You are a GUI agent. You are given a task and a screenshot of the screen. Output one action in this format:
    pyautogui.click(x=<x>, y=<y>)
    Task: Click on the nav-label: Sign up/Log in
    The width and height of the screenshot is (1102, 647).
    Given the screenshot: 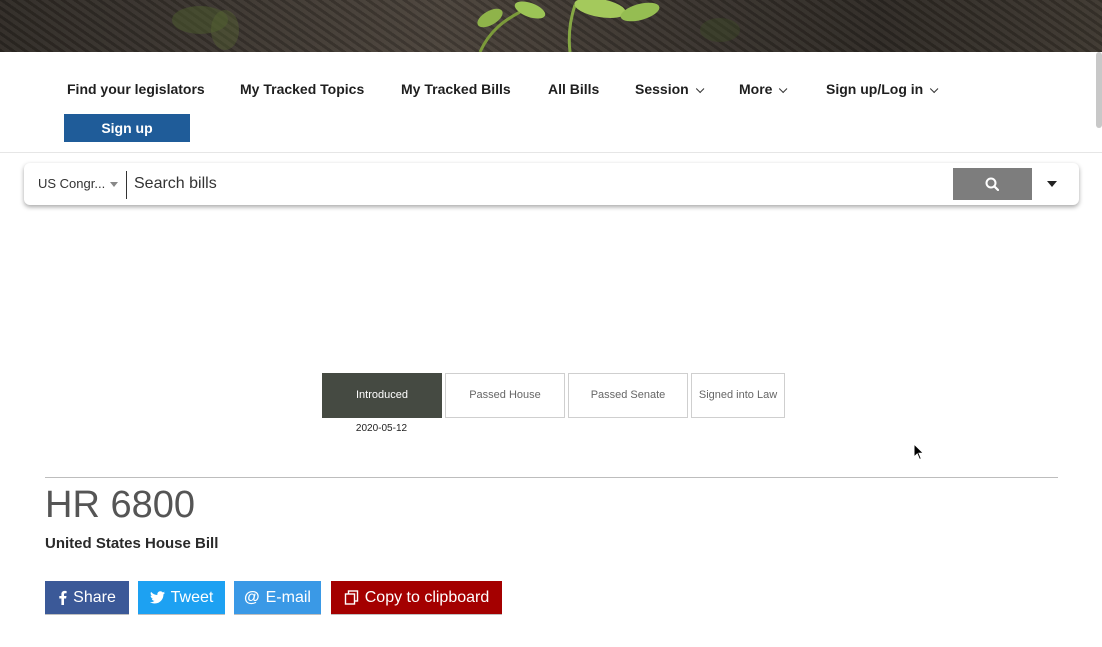 What is the action you would take?
    pyautogui.click(x=875, y=89)
    